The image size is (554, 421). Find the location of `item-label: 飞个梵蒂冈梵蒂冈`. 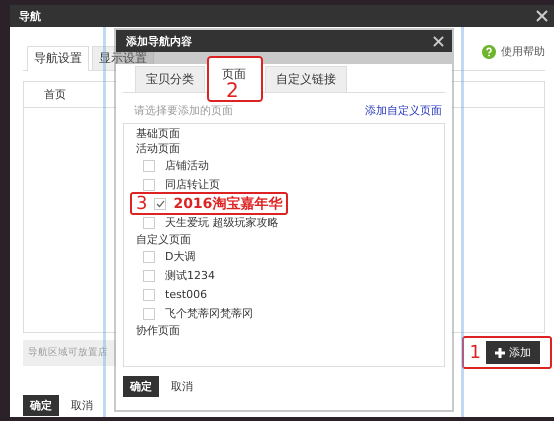

item-label: 飞个梵蒂冈梵蒂冈 is located at coordinates (209, 313).